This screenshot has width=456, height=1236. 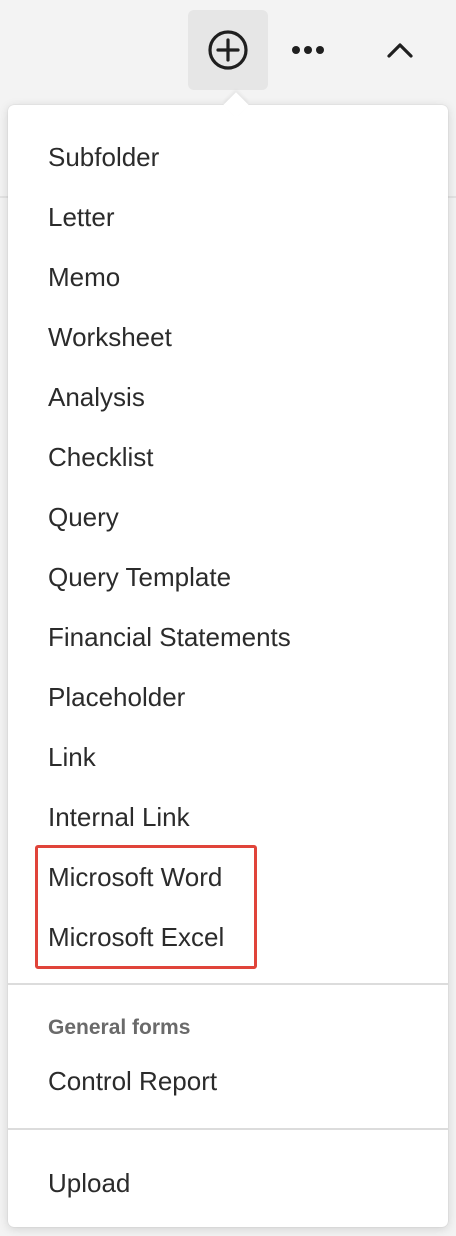 I want to click on menu-item-placeholder: Placeholder, so click(x=116, y=697).